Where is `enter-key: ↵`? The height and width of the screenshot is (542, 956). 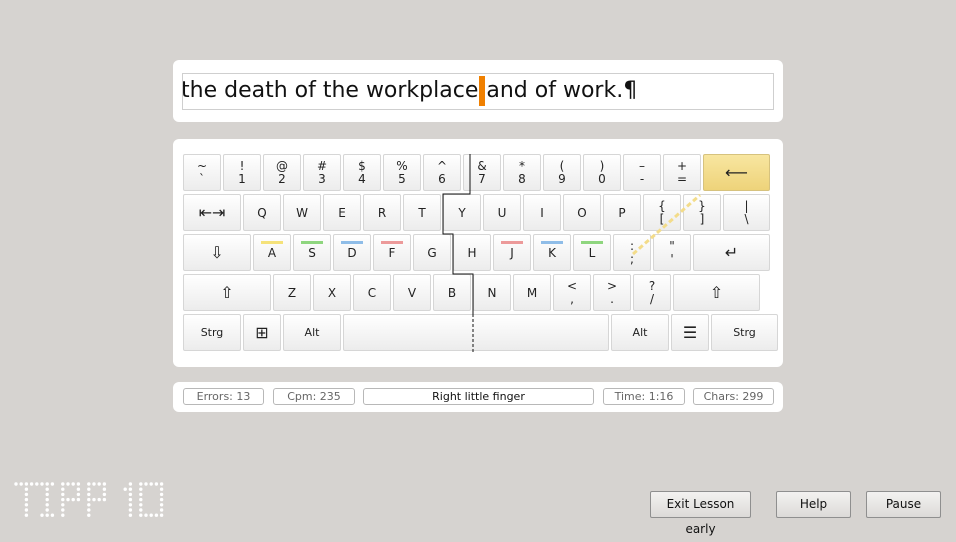
enter-key: ↵ is located at coordinates (731, 252).